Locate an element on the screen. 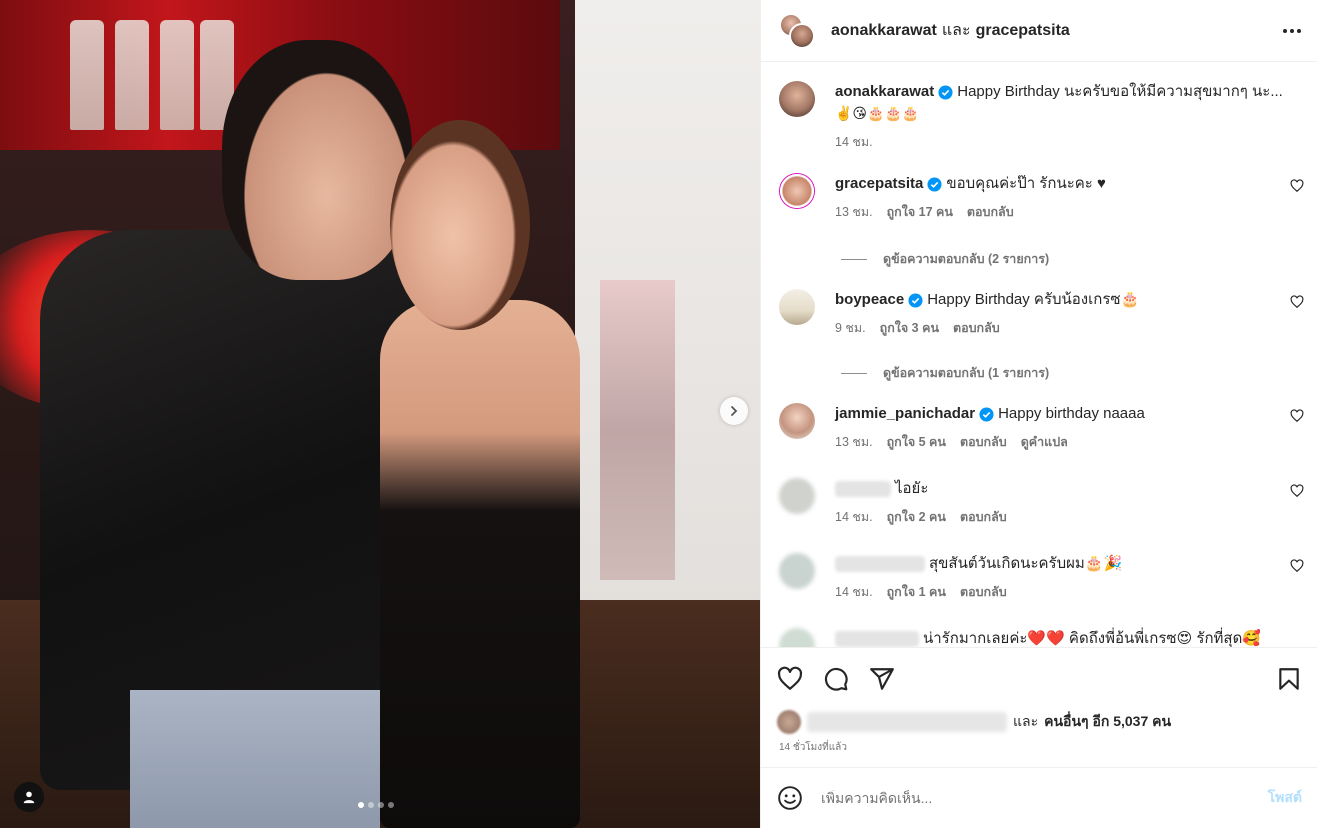 The height and width of the screenshot is (828, 1317). carousel-dot-active is located at coordinates (361, 805).